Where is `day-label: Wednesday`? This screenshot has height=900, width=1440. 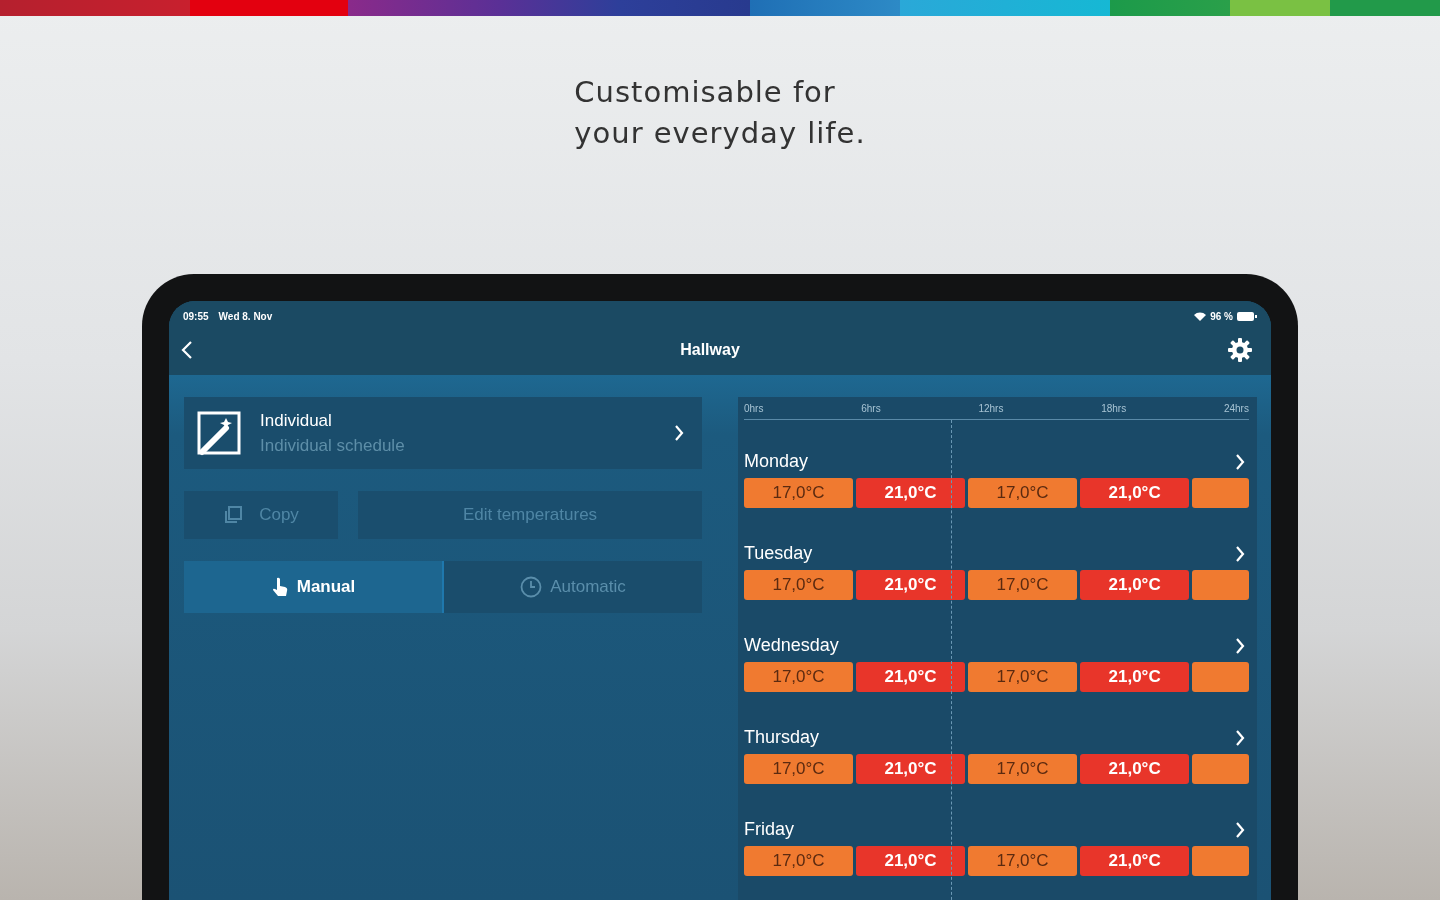
day-label: Wednesday is located at coordinates (791, 645).